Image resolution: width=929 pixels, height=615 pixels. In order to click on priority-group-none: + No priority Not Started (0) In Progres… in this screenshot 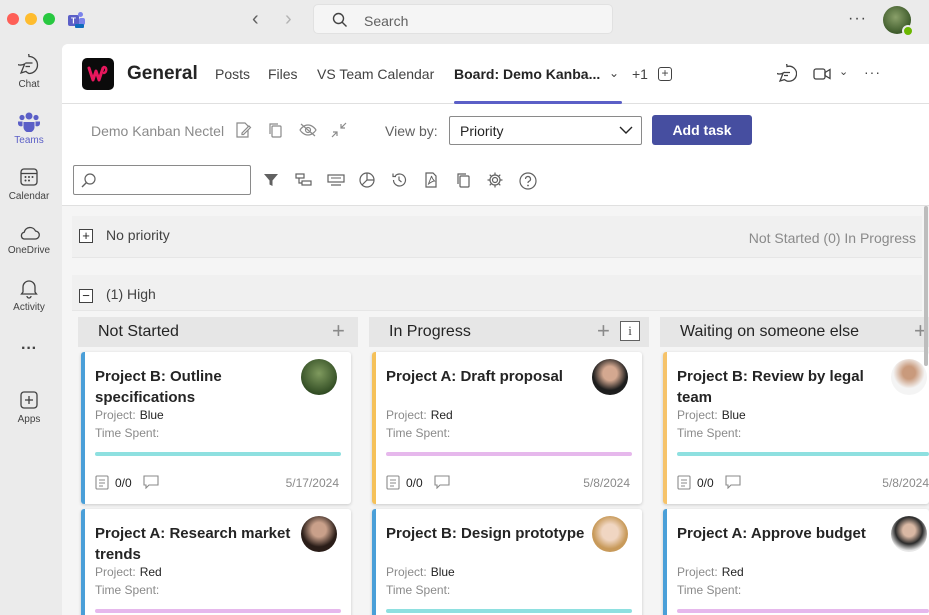, I will do `click(497, 237)`.